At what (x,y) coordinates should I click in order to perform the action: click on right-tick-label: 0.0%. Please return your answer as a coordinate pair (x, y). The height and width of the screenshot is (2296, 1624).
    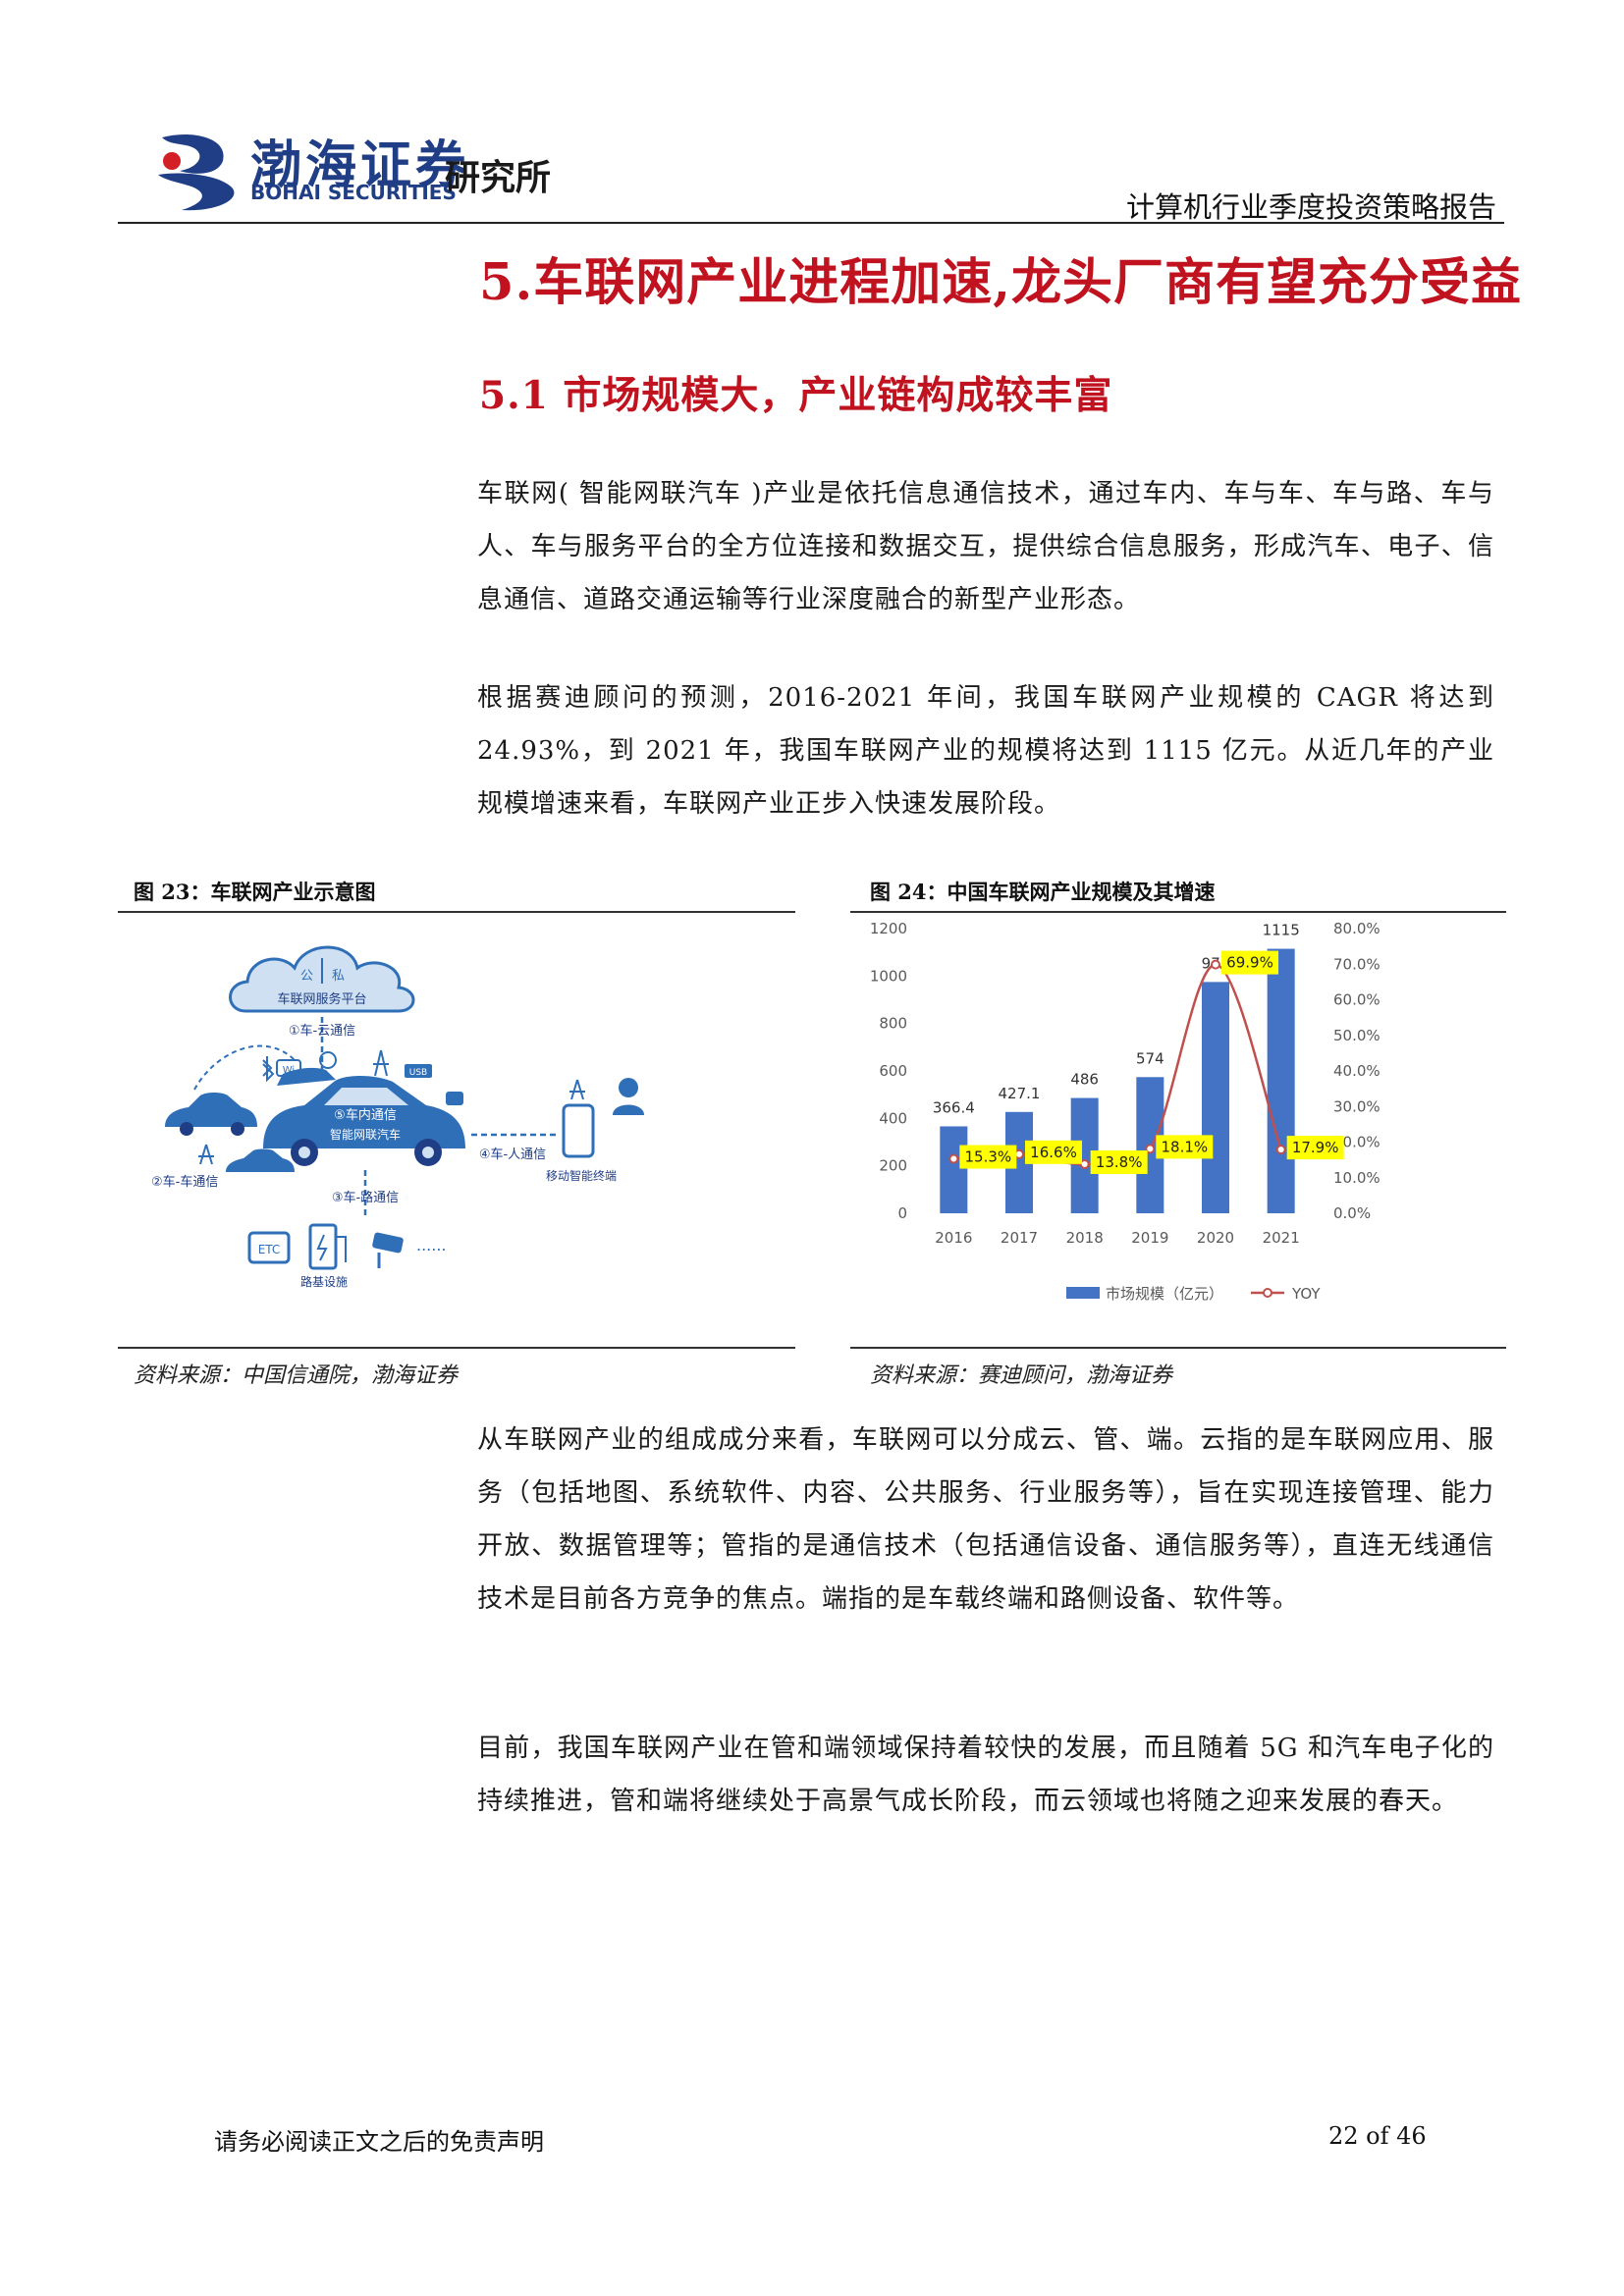
    Looking at the image, I should click on (1352, 1213).